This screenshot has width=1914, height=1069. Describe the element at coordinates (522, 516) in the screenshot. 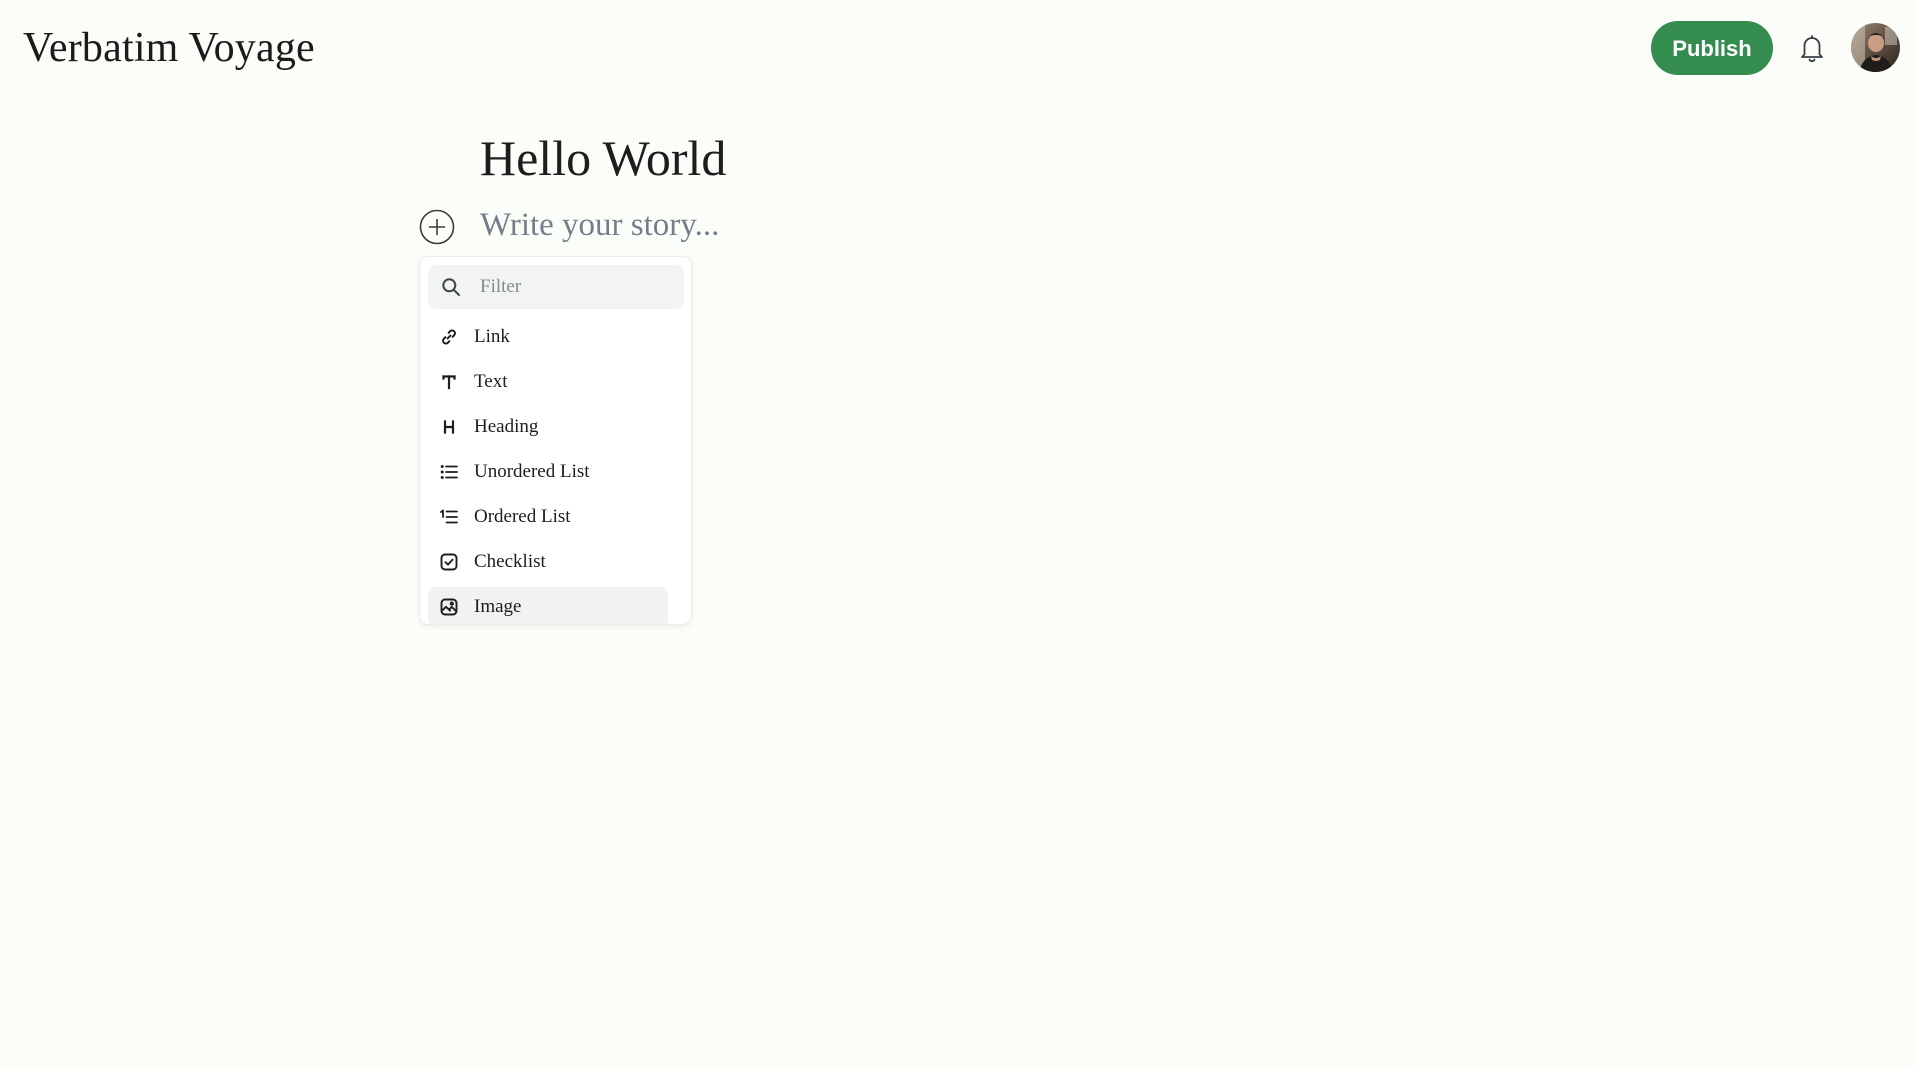

I see `menu-item-label: Ordered List` at that location.